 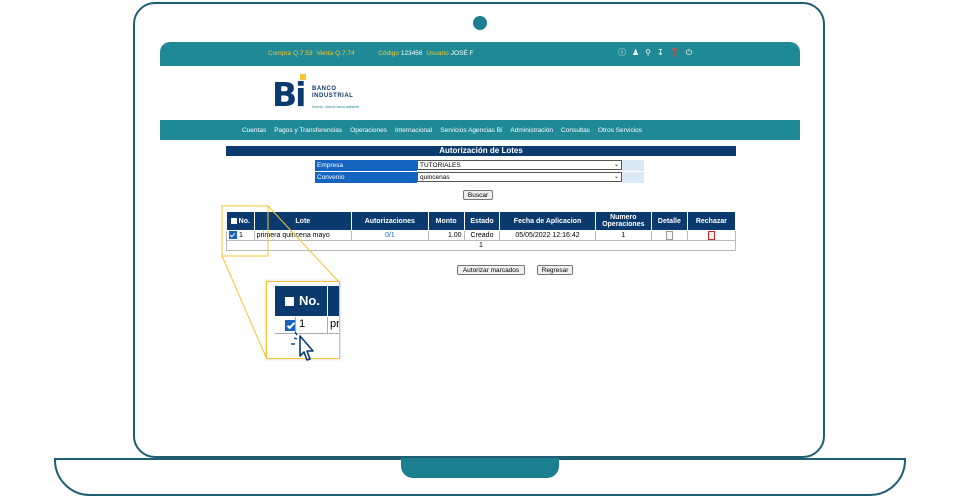 I want to click on nav-item-pagos: Pagos y Transferencias, so click(x=308, y=130).